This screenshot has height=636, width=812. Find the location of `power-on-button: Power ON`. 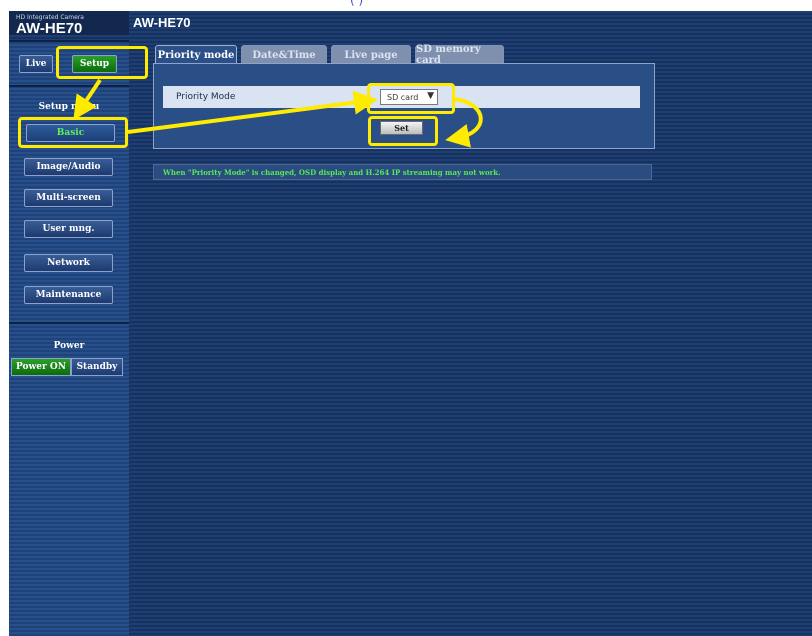

power-on-button: Power ON is located at coordinates (41, 367).